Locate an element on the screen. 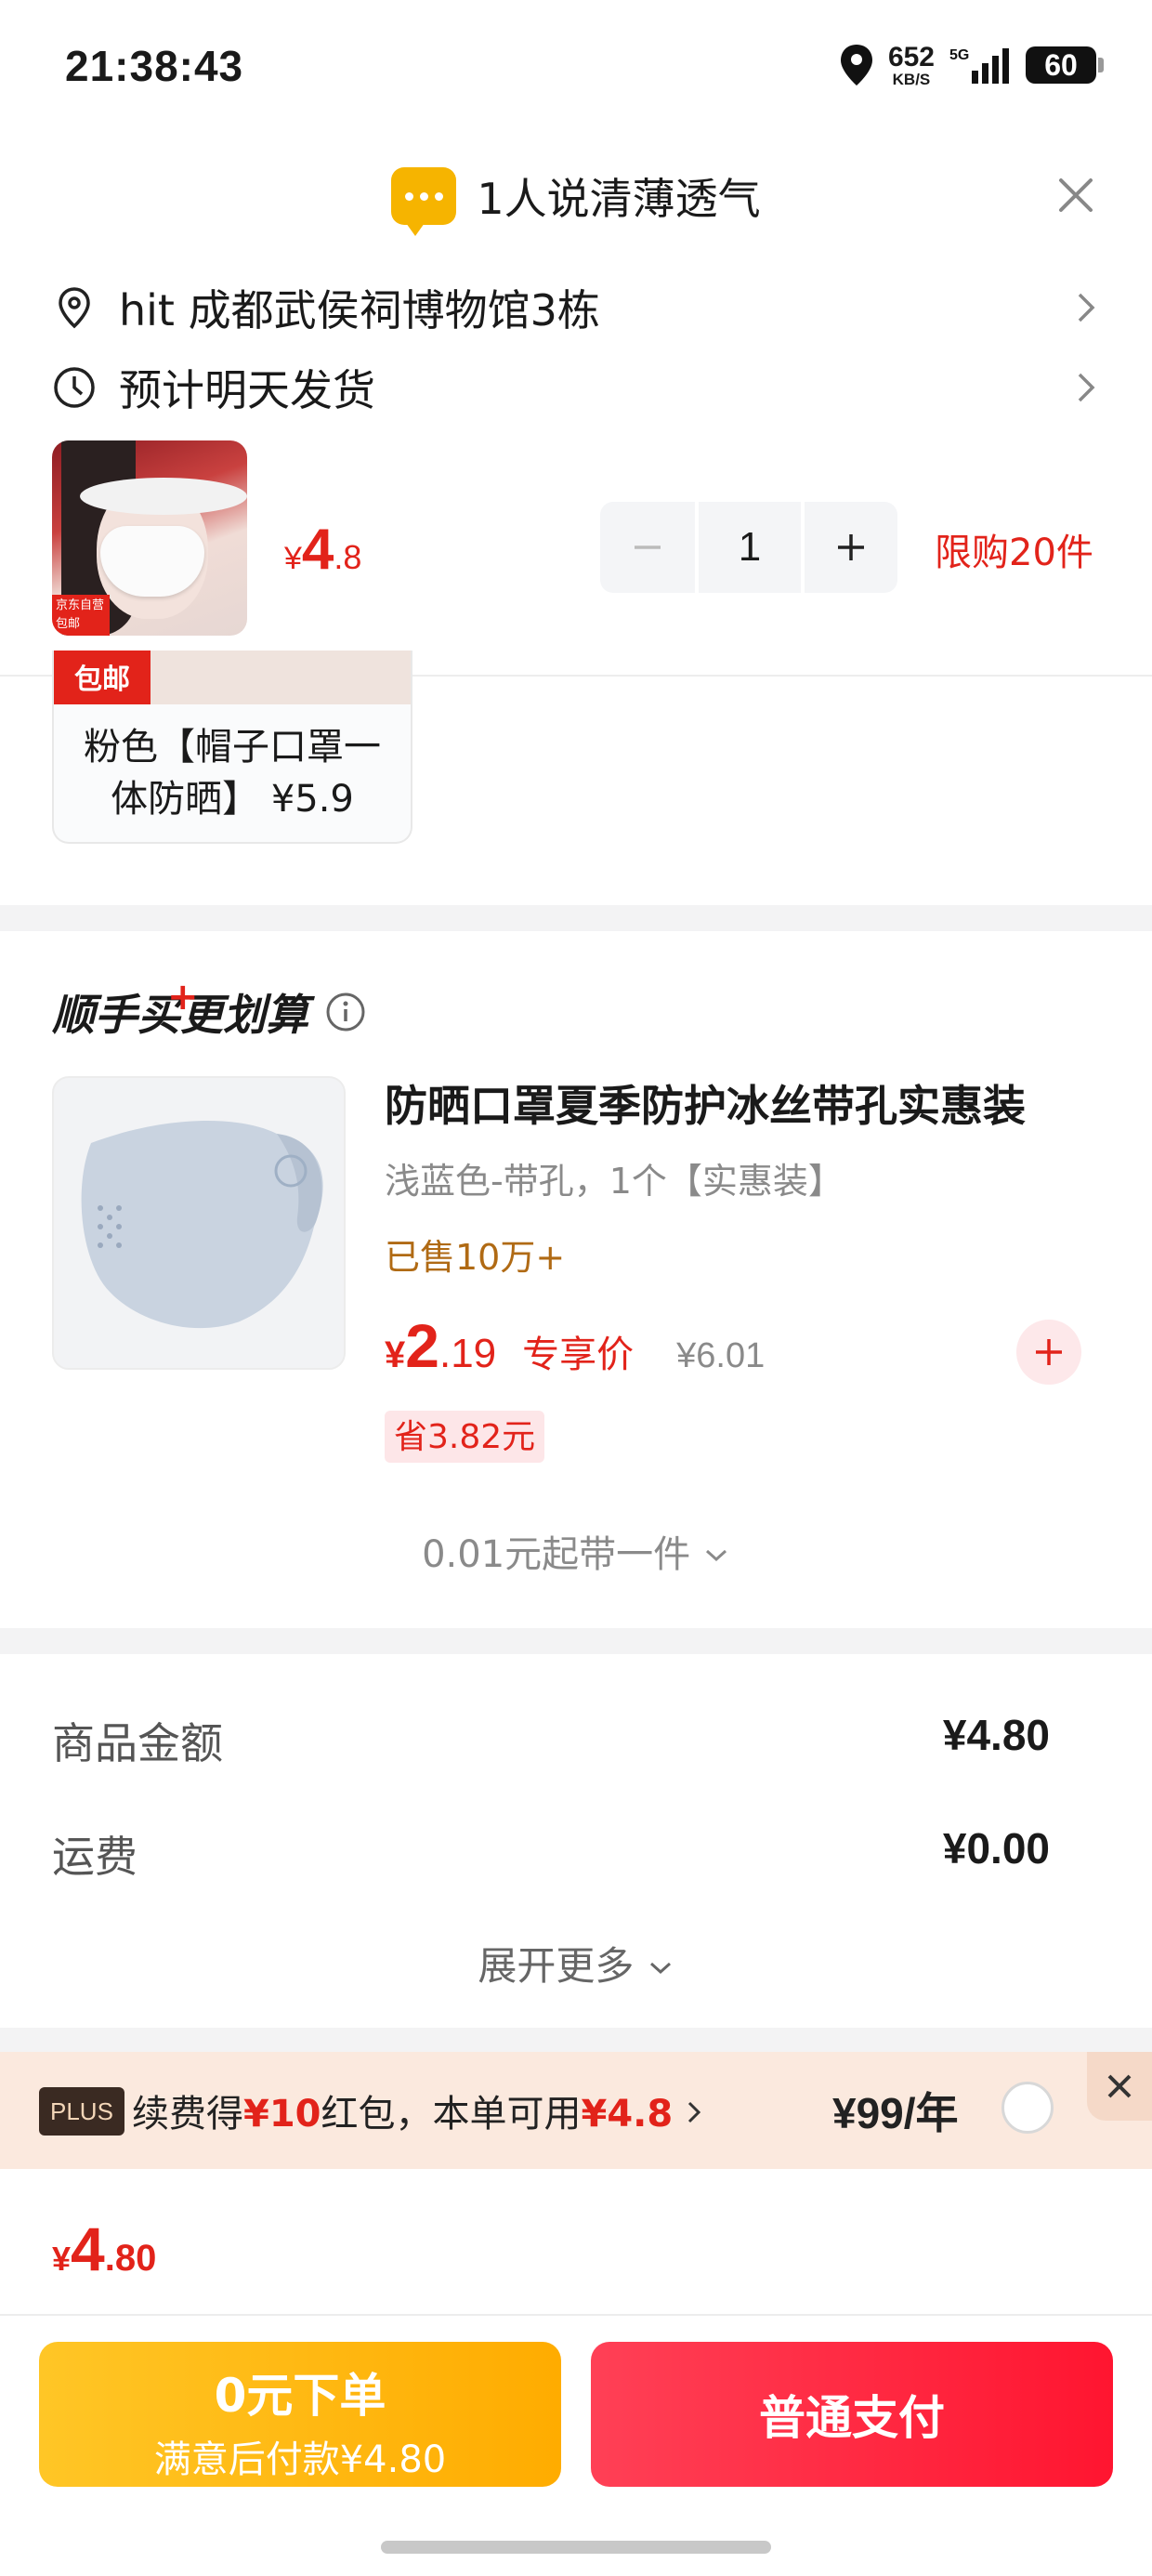  more-bundle-text: 0.01元起带一件 is located at coordinates (556, 1554).